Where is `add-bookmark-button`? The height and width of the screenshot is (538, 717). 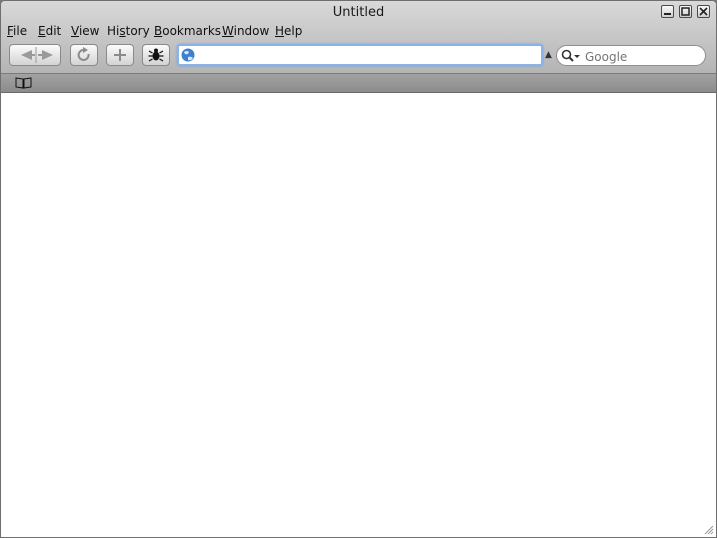 add-bookmark-button is located at coordinates (120, 55).